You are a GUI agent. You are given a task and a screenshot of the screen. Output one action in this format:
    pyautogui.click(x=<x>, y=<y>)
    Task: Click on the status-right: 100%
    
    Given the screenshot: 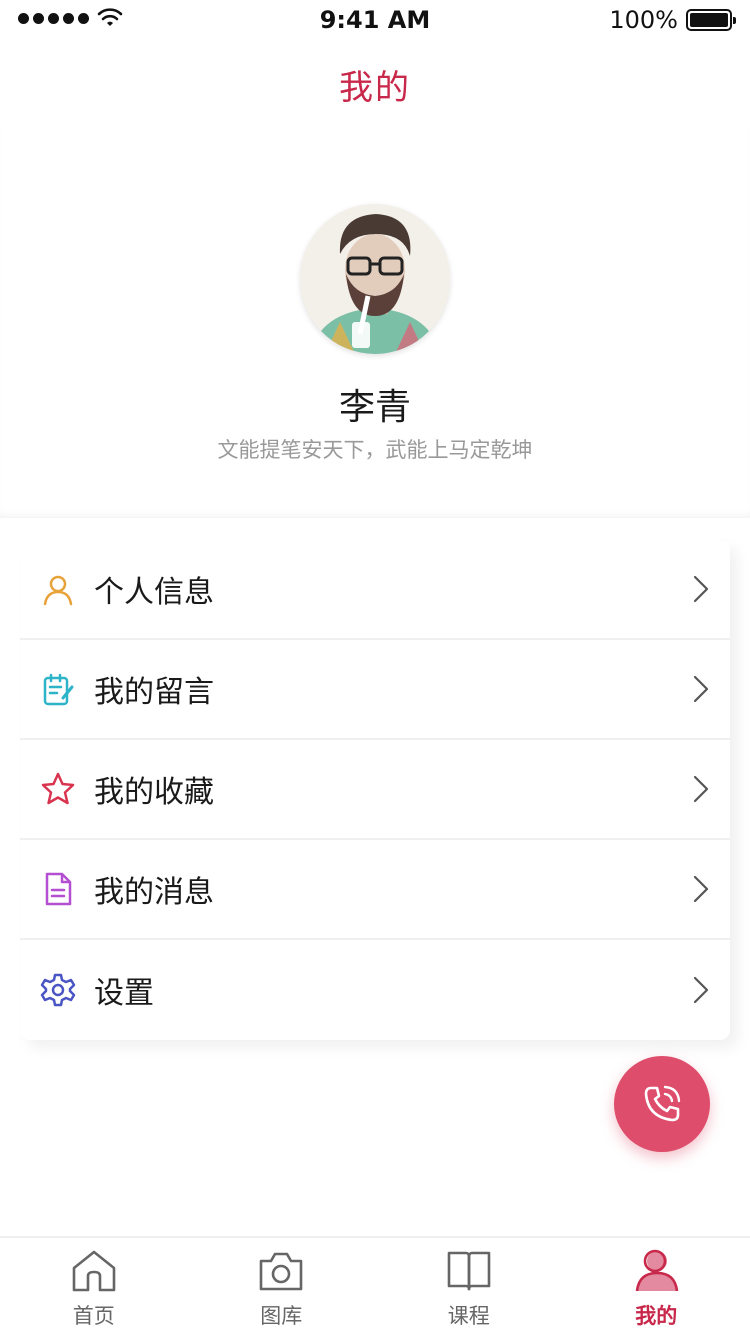 What is the action you would take?
    pyautogui.click(x=672, y=20)
    